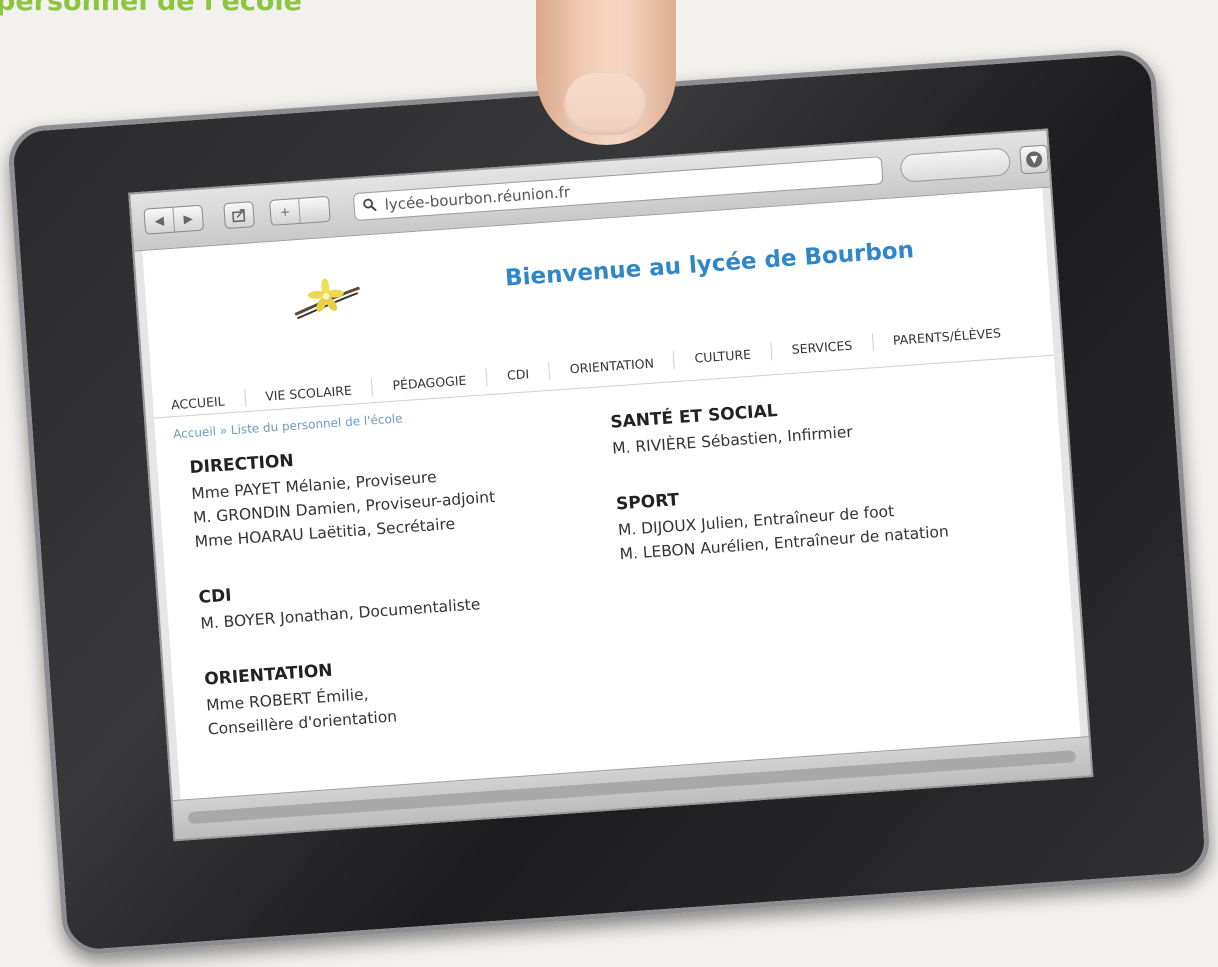 This screenshot has height=967, width=1218. What do you see at coordinates (313, 209) in the screenshot?
I see `blank-button` at bounding box center [313, 209].